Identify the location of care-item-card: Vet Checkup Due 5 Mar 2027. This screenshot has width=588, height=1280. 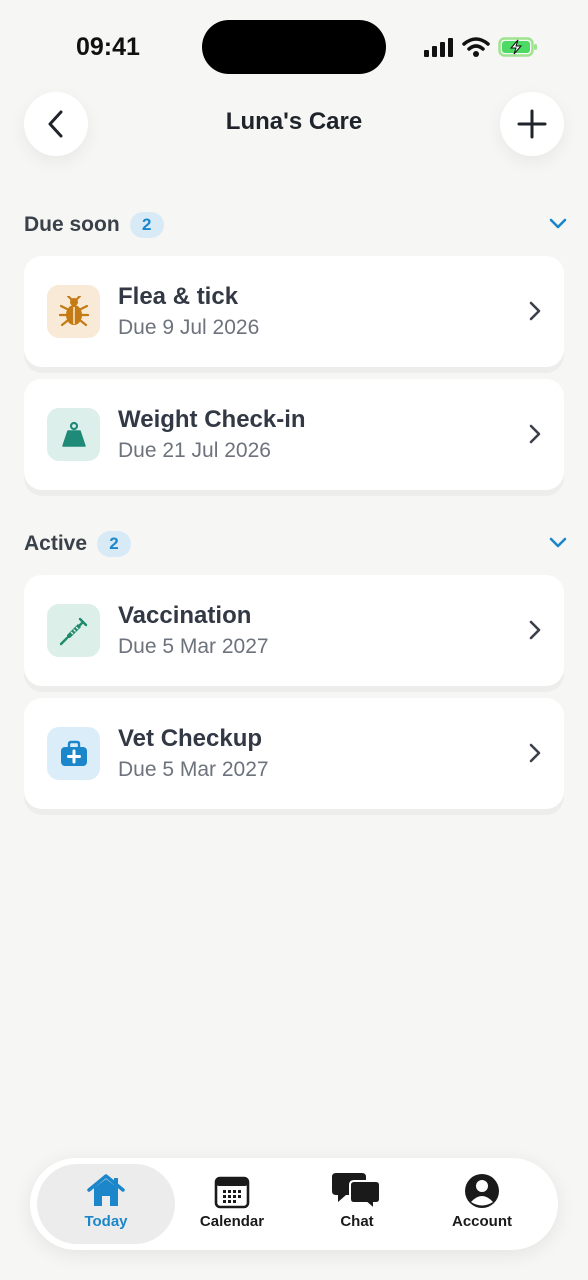
(294, 753).